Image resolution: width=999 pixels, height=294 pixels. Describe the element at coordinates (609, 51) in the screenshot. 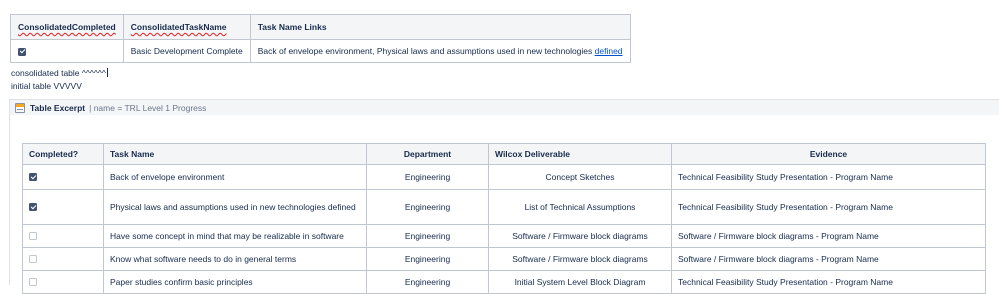

I see `defined-link: defined` at that location.